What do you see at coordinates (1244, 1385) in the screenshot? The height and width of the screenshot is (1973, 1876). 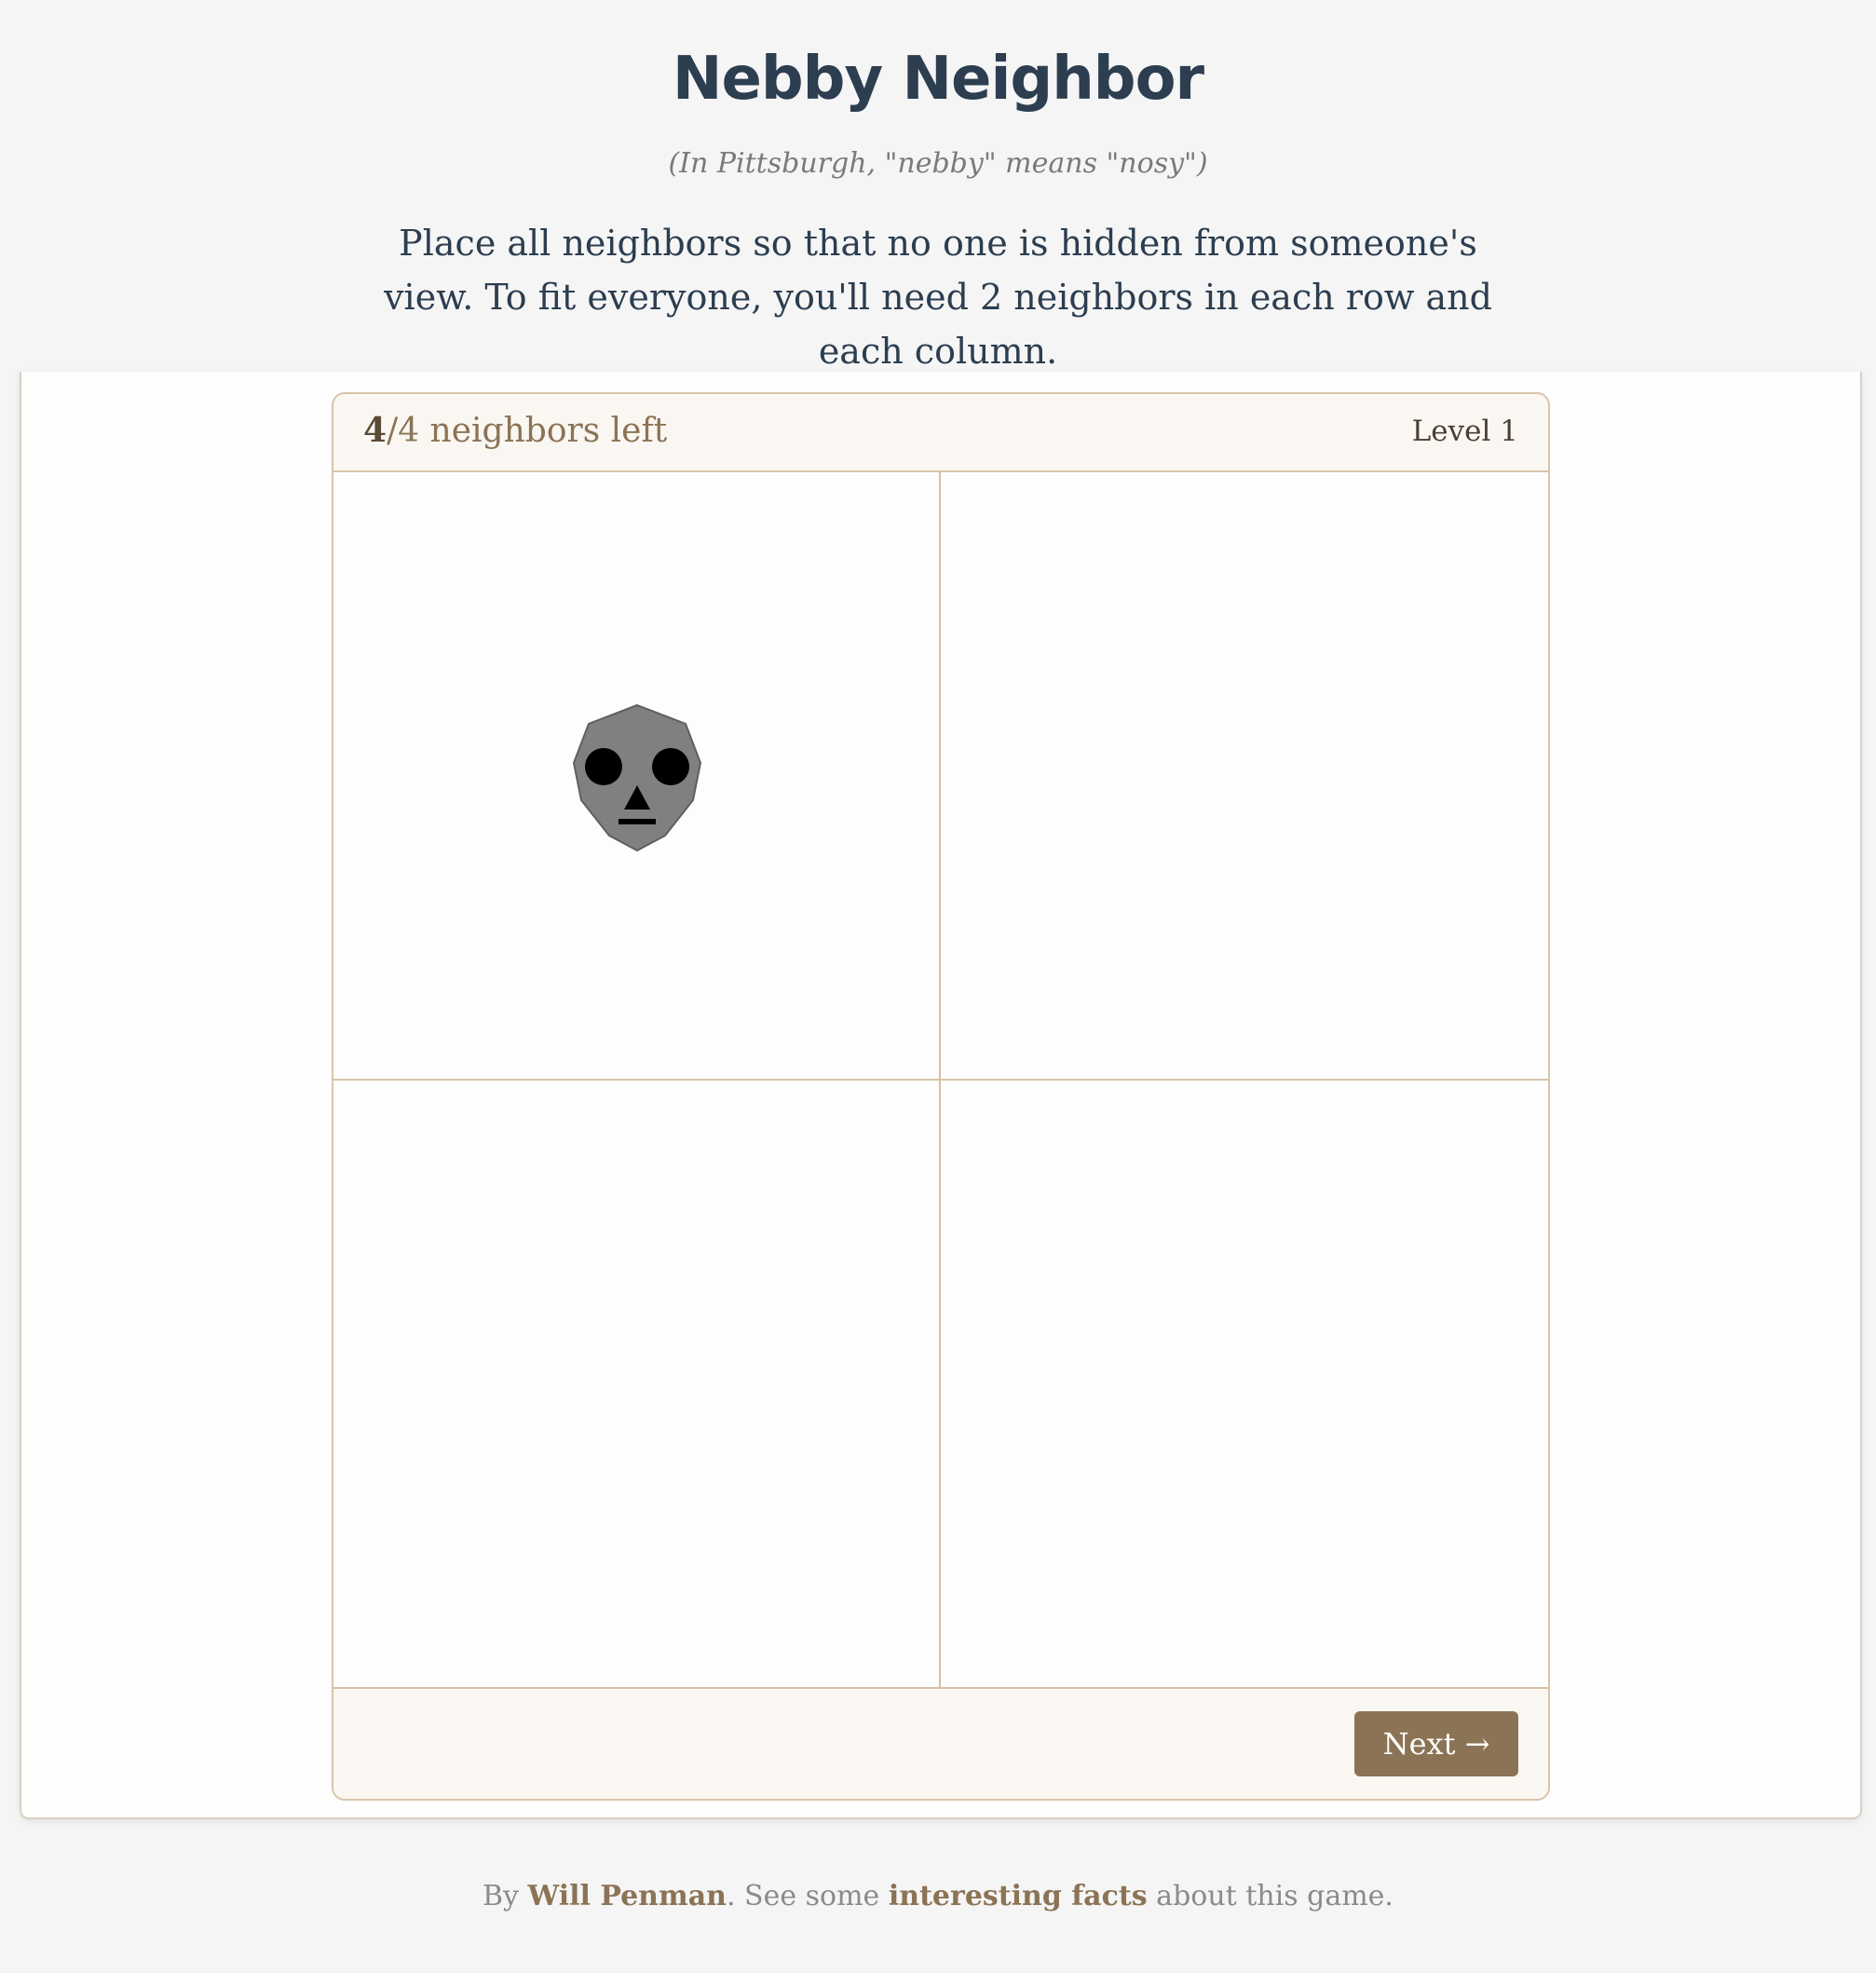 I see `grid-cell-r2-c2` at bounding box center [1244, 1385].